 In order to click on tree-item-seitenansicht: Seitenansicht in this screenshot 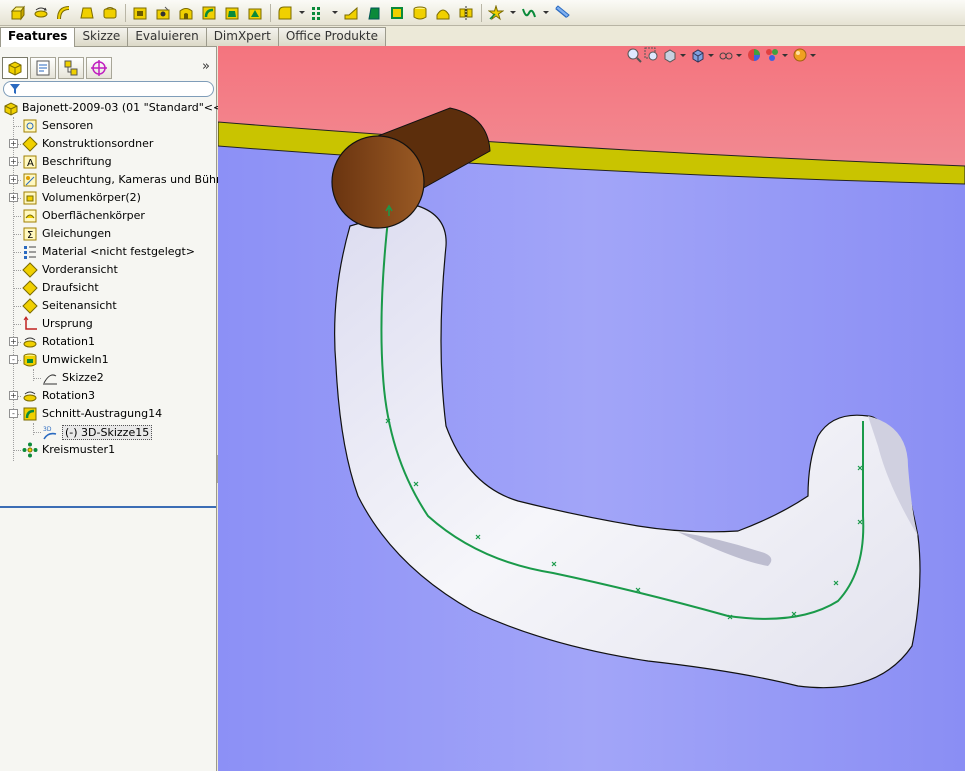, I will do `click(108, 306)`.